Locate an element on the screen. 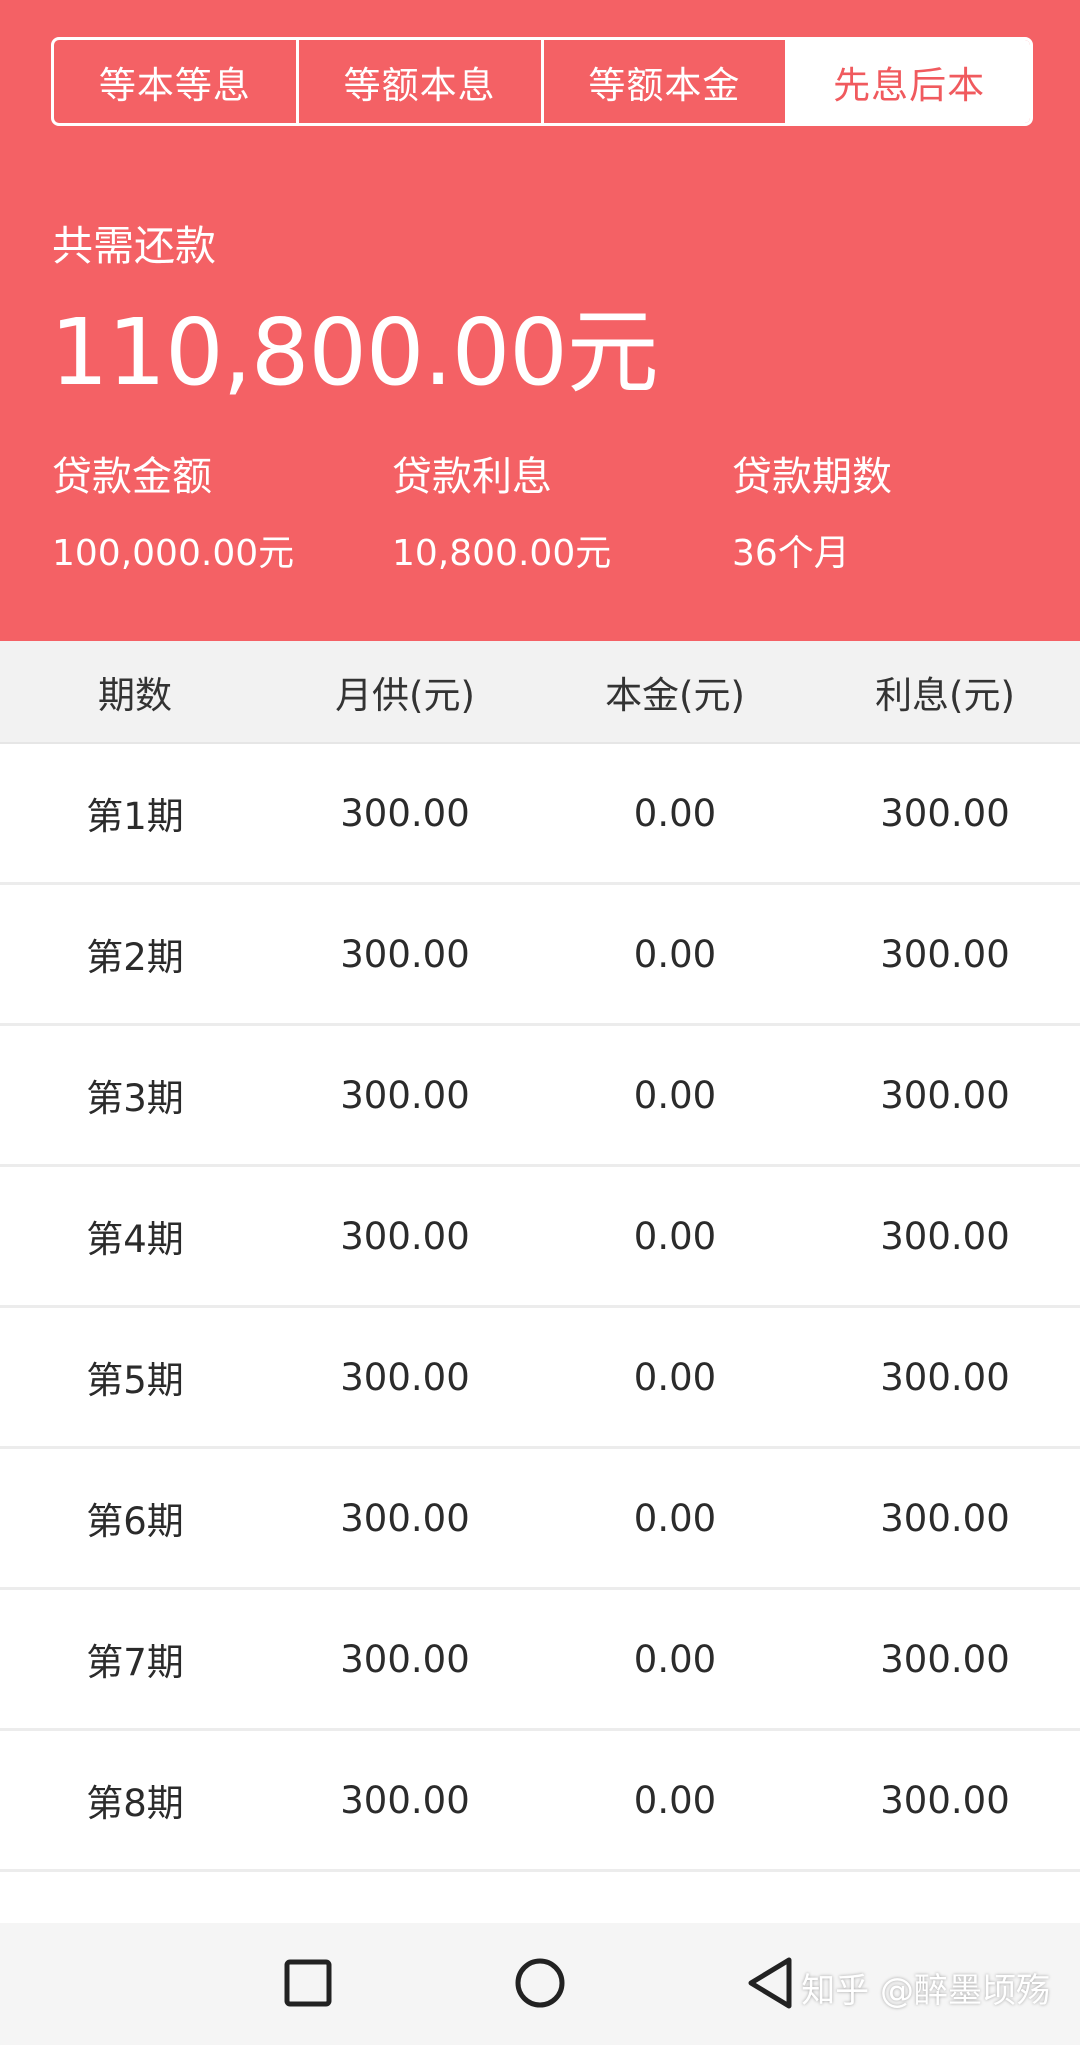  table-row: 第7期 300.00 0.00 300.00 is located at coordinates (540, 1660).